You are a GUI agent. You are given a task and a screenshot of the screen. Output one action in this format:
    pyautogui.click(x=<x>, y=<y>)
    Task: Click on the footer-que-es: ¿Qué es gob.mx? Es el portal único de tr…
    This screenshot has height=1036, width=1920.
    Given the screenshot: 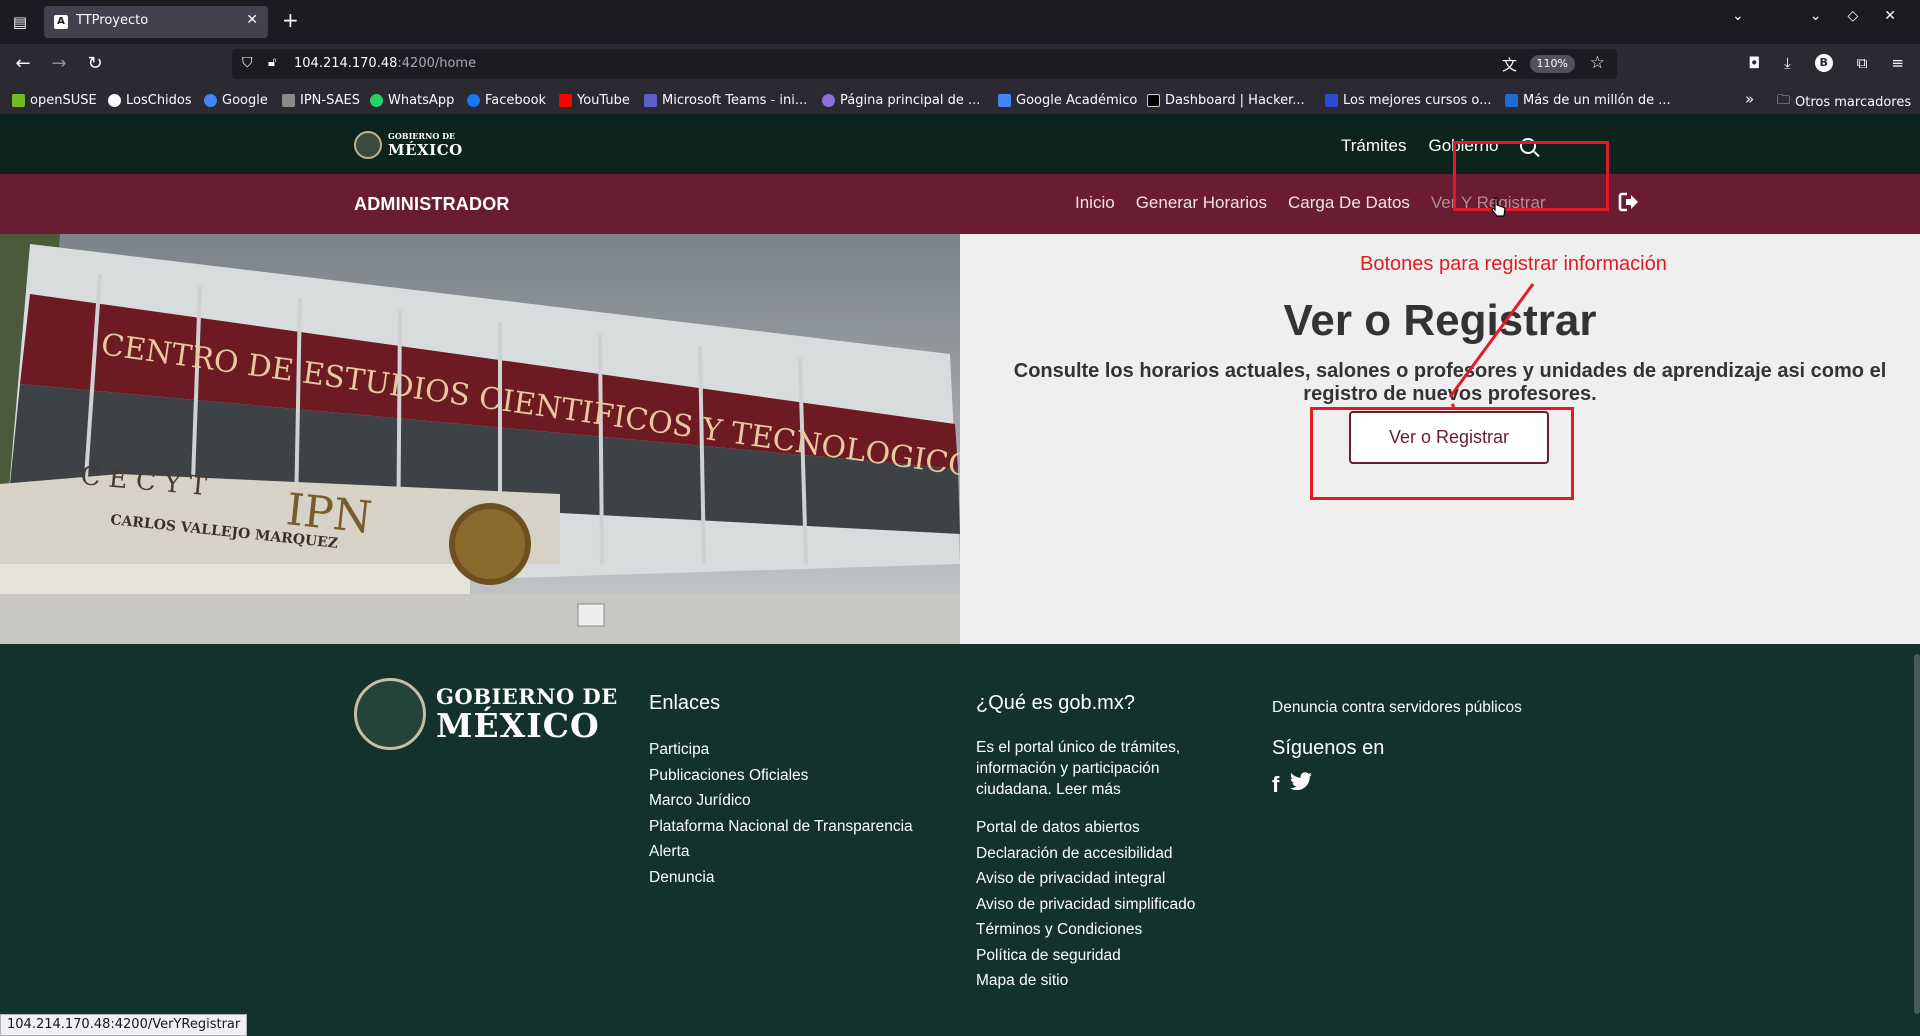 What is the action you would take?
    pyautogui.click(x=1101, y=843)
    